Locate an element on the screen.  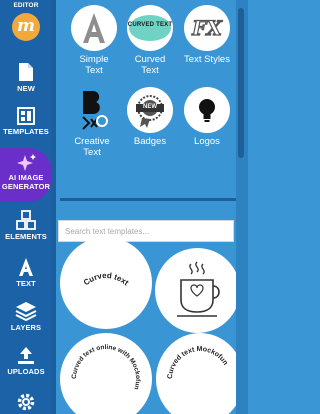
scrollbar-thumb is located at coordinates (241, 83).